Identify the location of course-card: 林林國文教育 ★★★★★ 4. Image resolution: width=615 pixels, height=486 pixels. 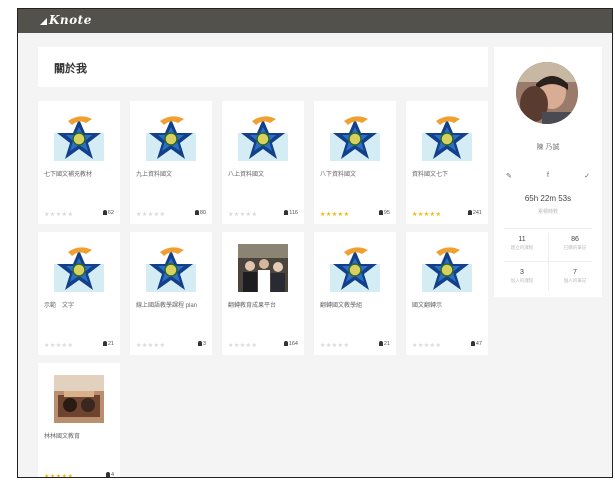
(79, 420).